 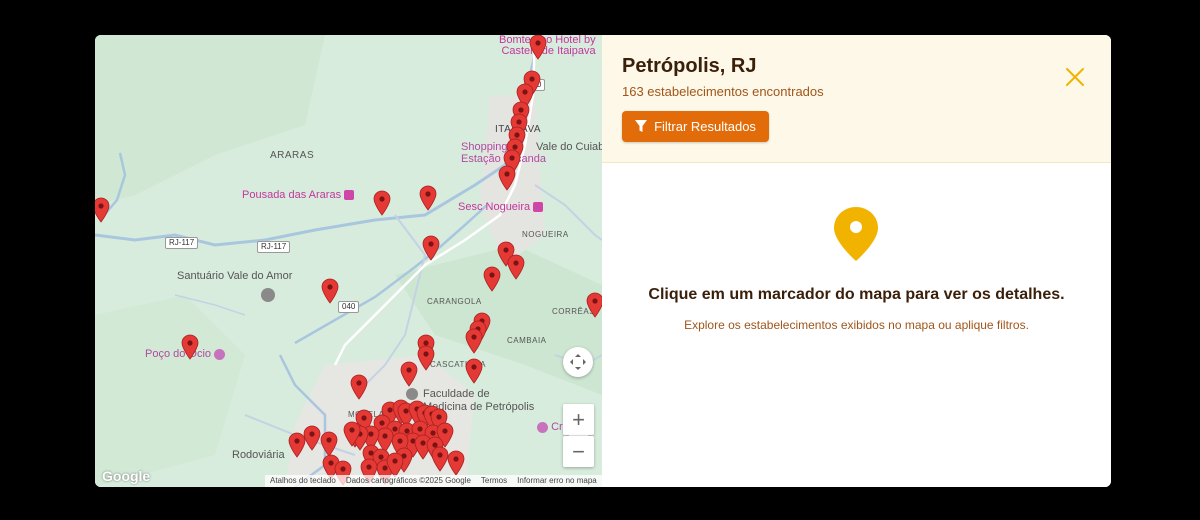 I want to click on google-logo: Google, so click(x=126, y=476).